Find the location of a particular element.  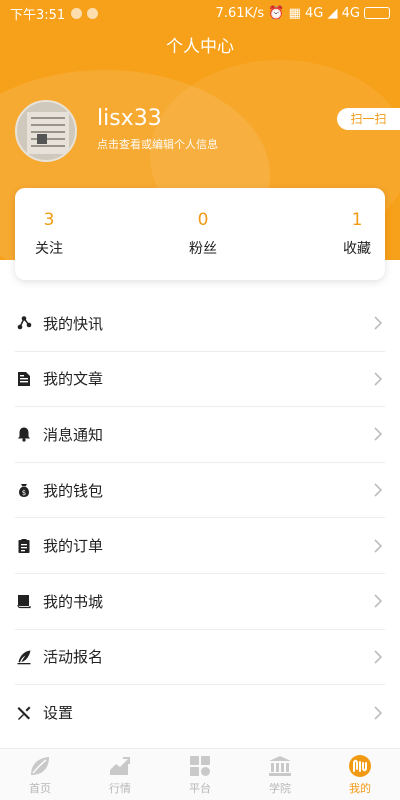

trend-icon is located at coordinates (120, 766).